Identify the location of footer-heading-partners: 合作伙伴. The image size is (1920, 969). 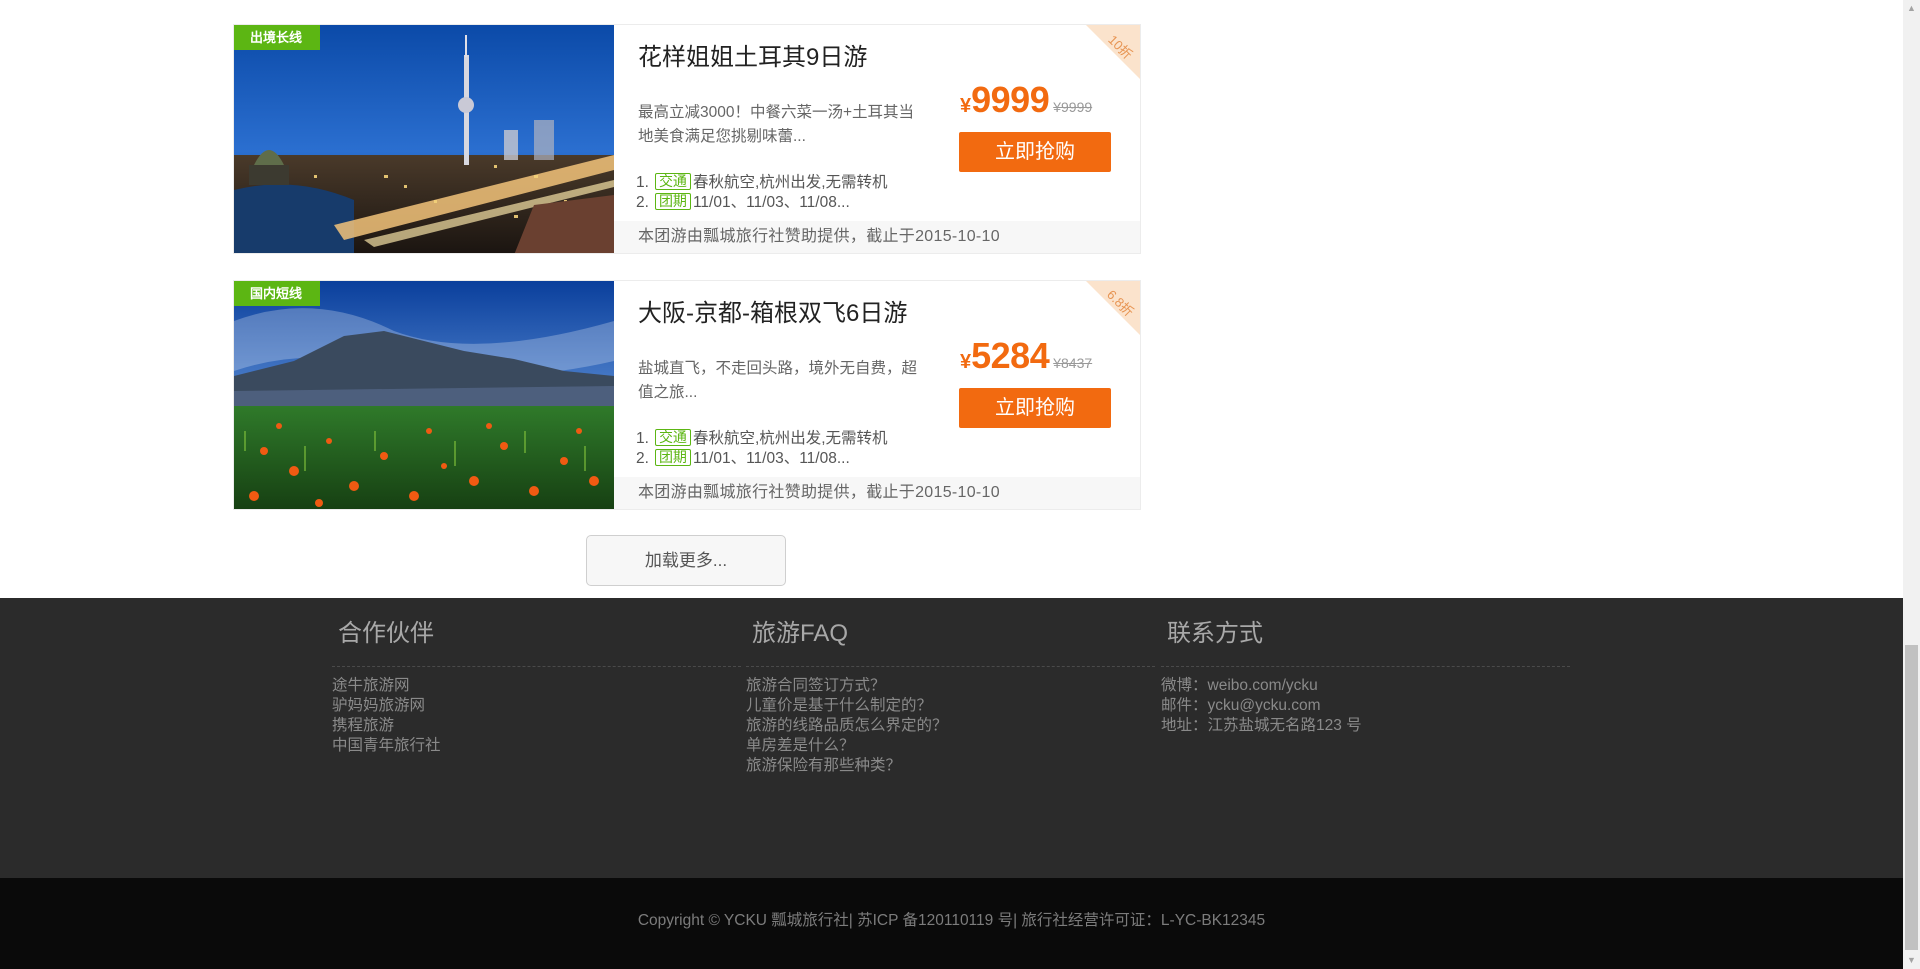
(386, 633).